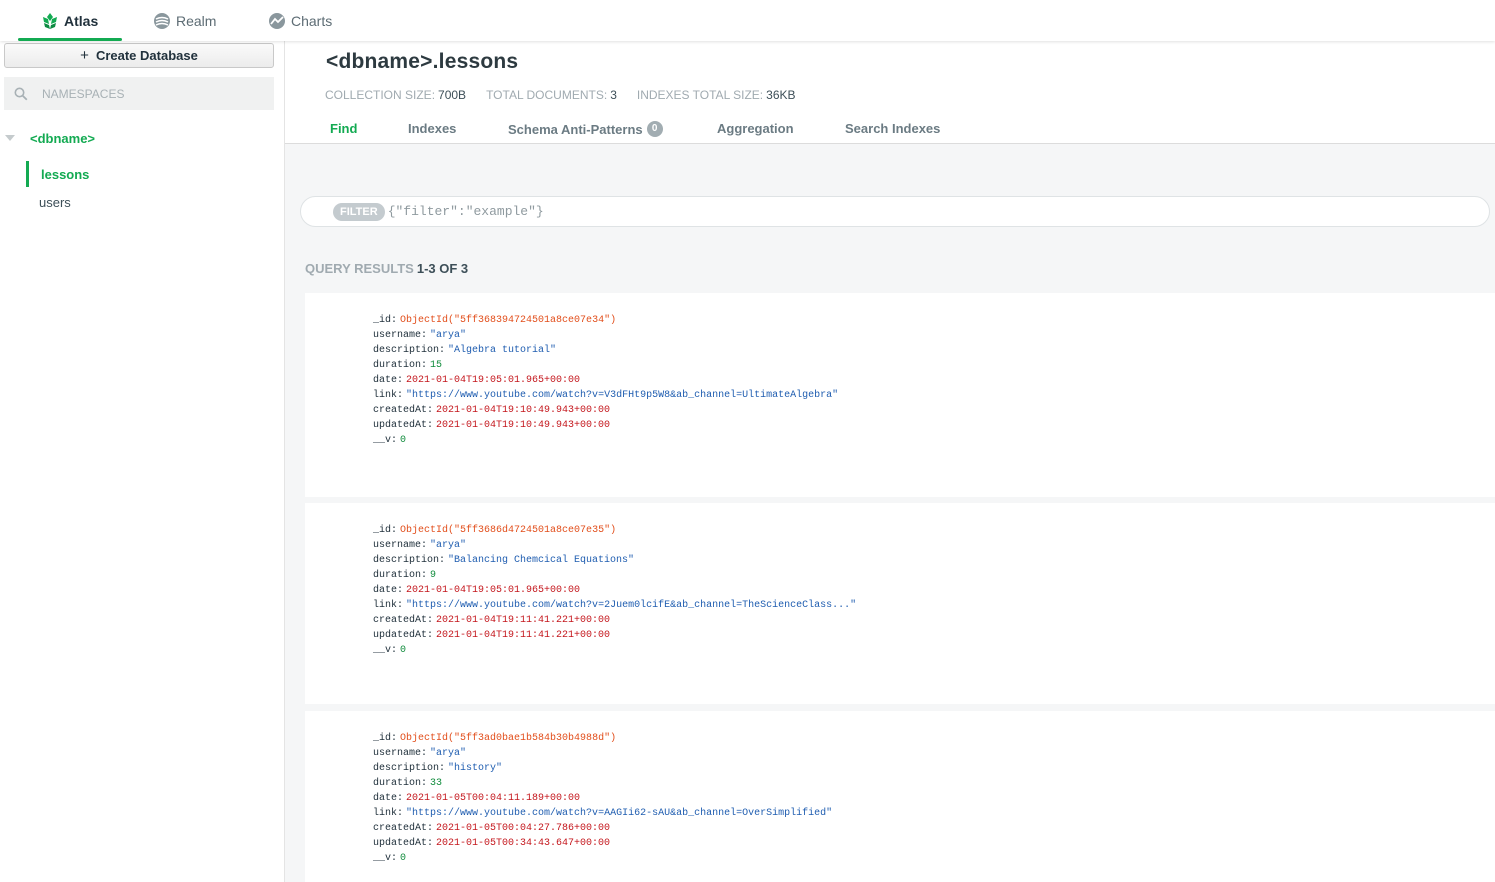 The image size is (1495, 882). I want to click on field-key: username, so click(397, 545).